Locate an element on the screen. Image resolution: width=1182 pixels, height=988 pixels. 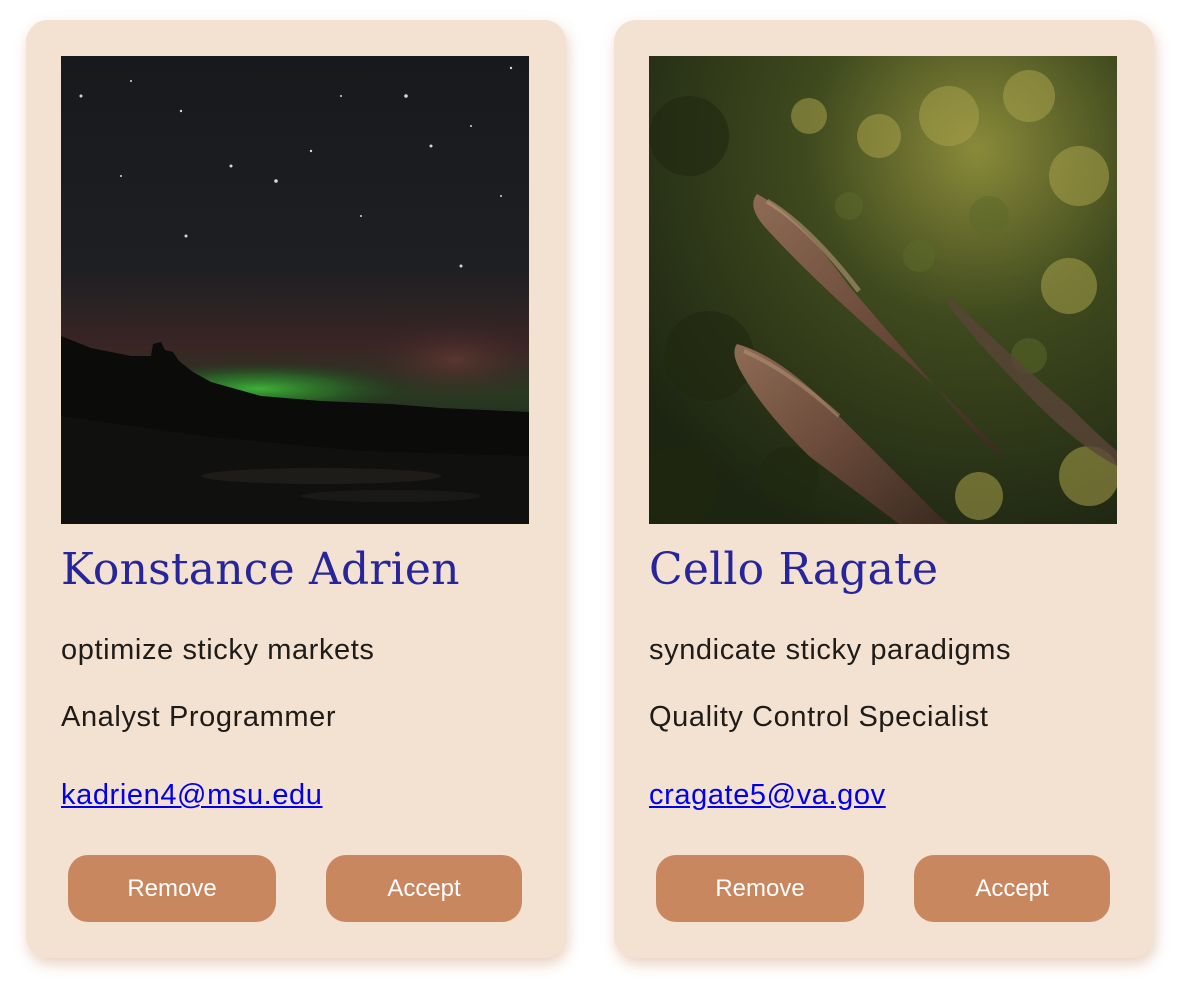
profile-tagline: syndicate sticky paradigms is located at coordinates (830, 650).